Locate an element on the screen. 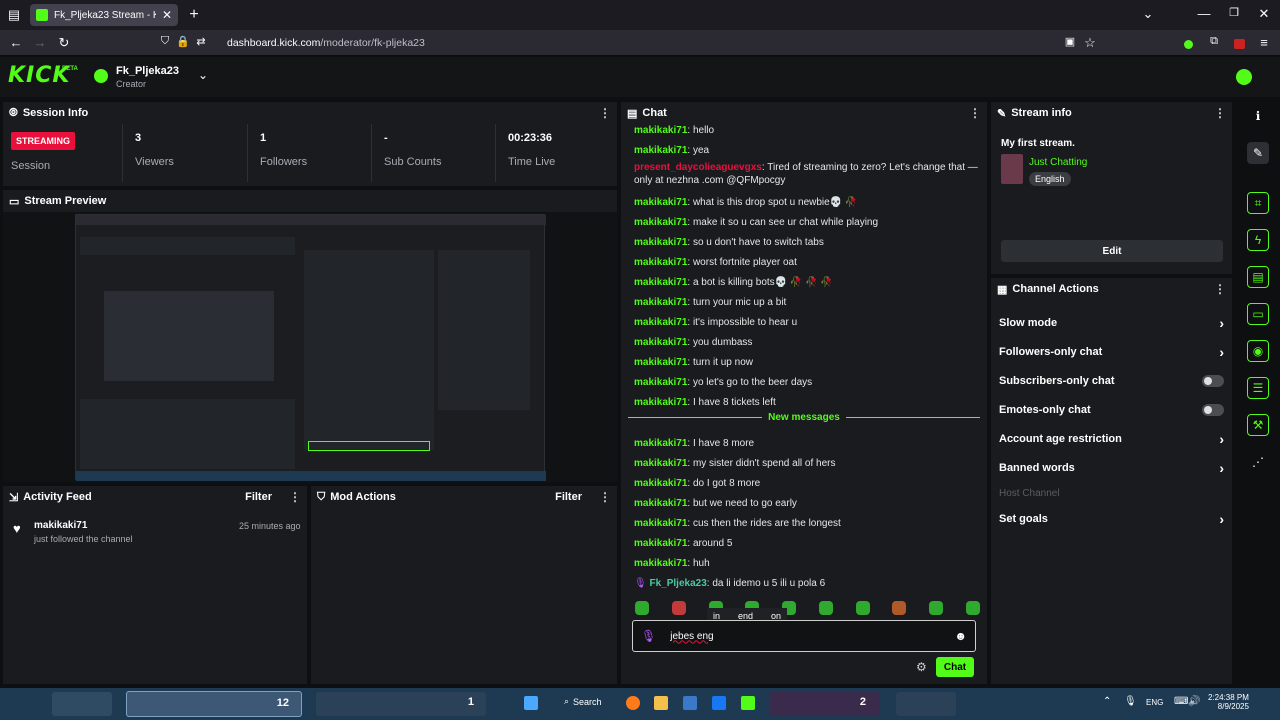  subscribers-only-toggle is located at coordinates (1213, 380).